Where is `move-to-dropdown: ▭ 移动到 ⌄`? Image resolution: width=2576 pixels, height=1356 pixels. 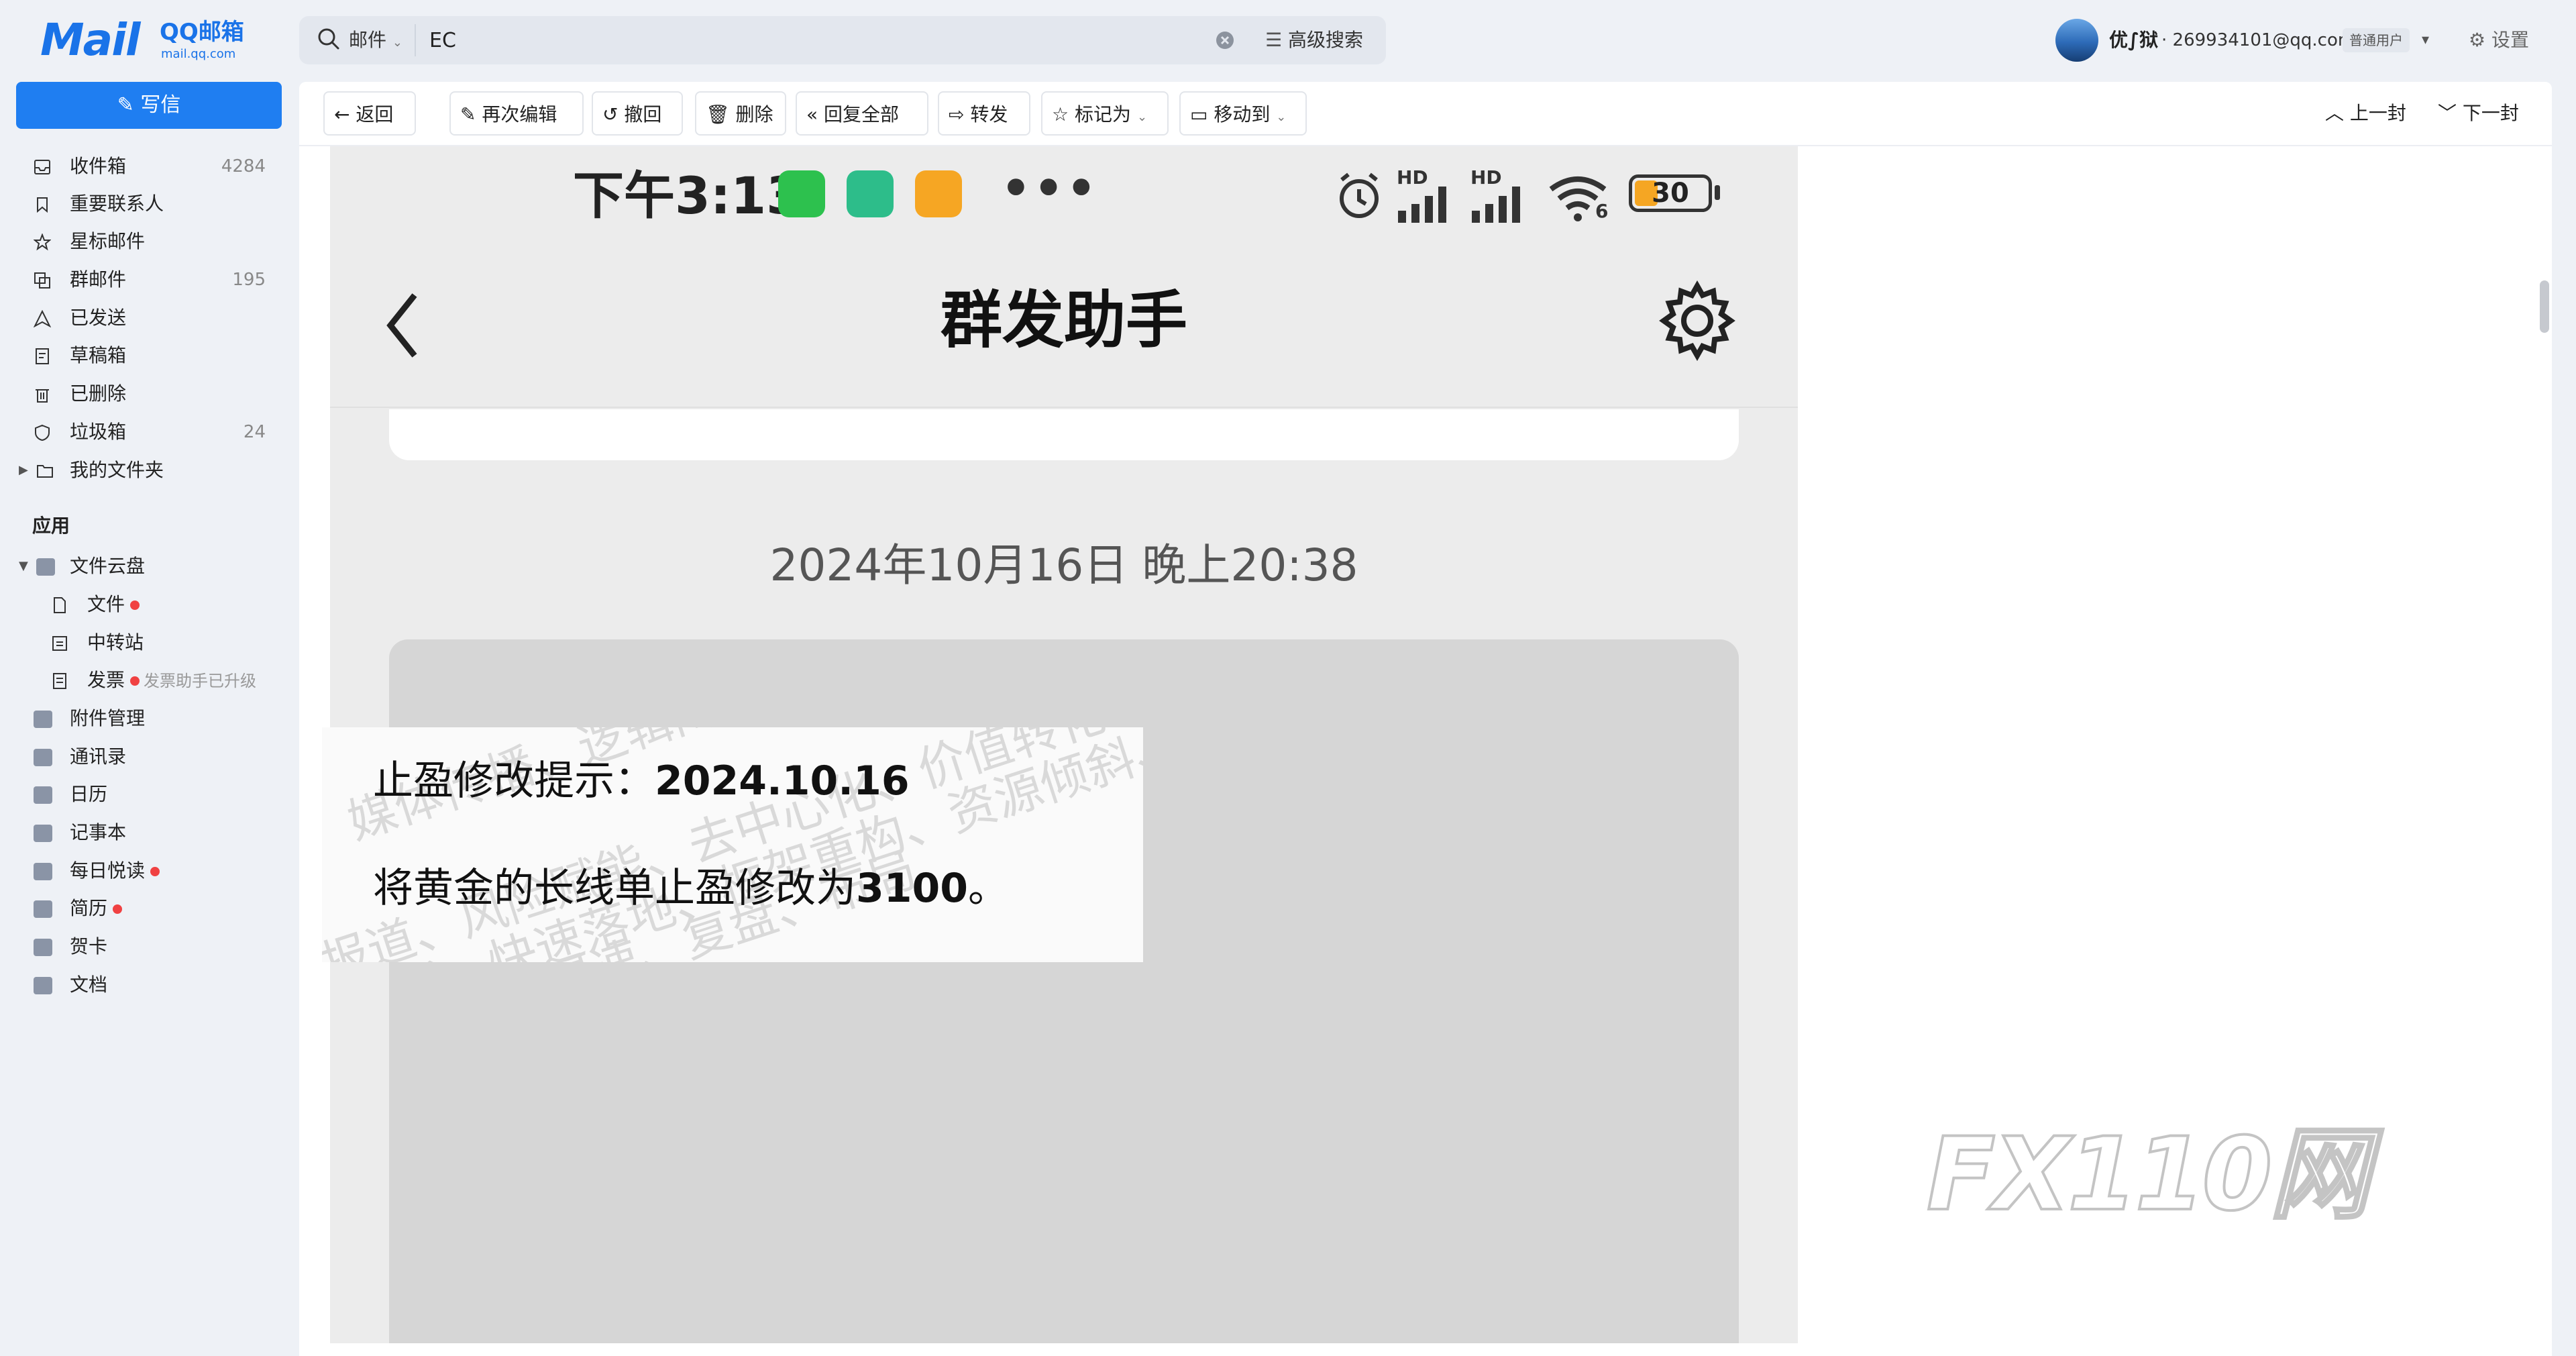 move-to-dropdown: ▭ 移动到 ⌄ is located at coordinates (1243, 113).